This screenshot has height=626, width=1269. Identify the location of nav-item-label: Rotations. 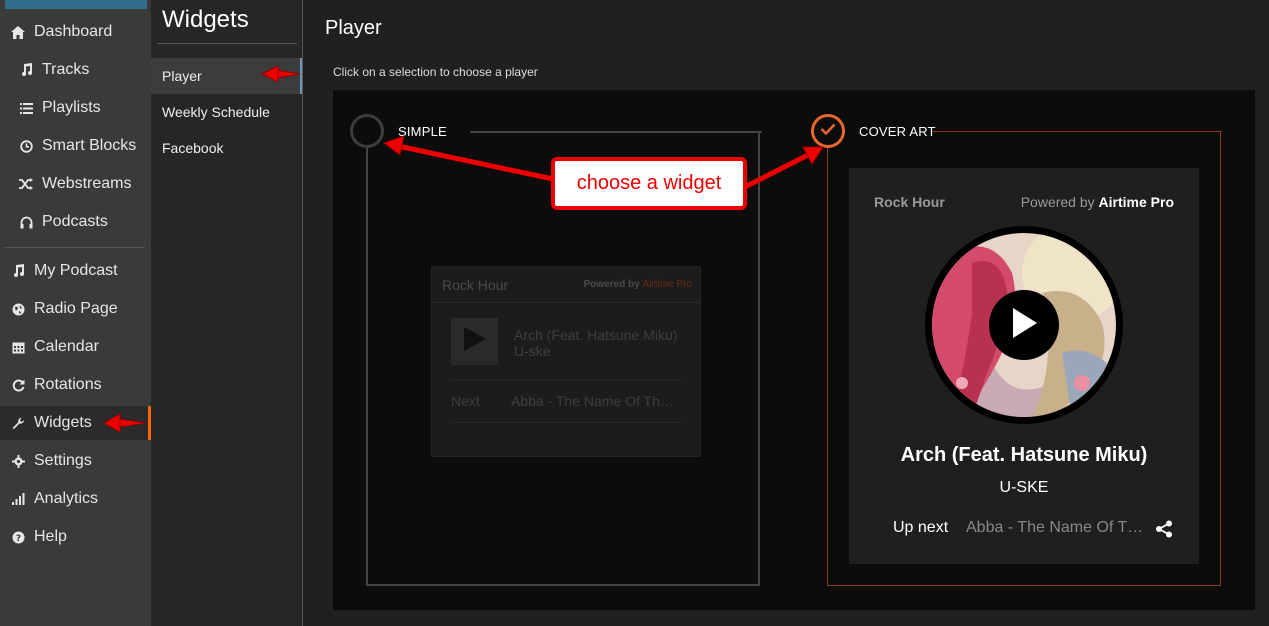
(68, 384).